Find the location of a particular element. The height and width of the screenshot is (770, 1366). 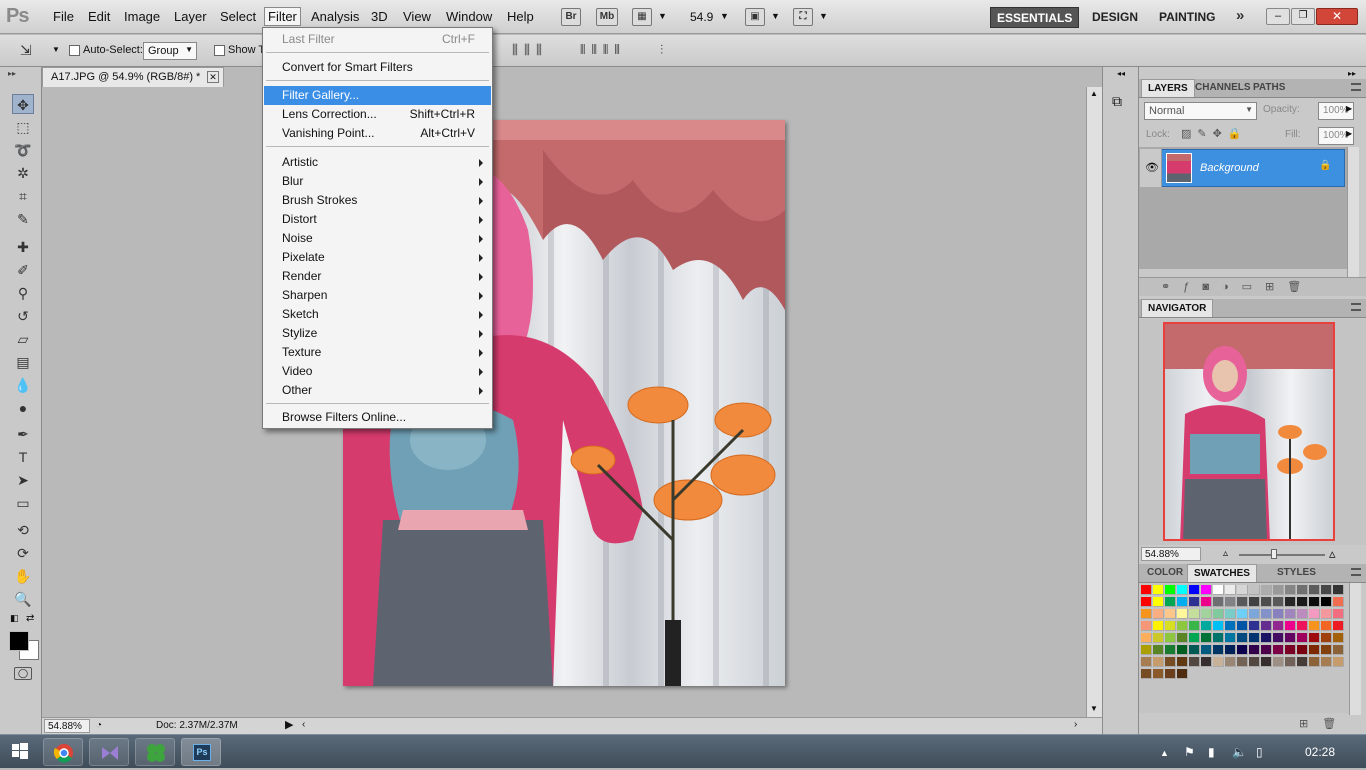

mini-bridge-button: Mb is located at coordinates (607, 17).